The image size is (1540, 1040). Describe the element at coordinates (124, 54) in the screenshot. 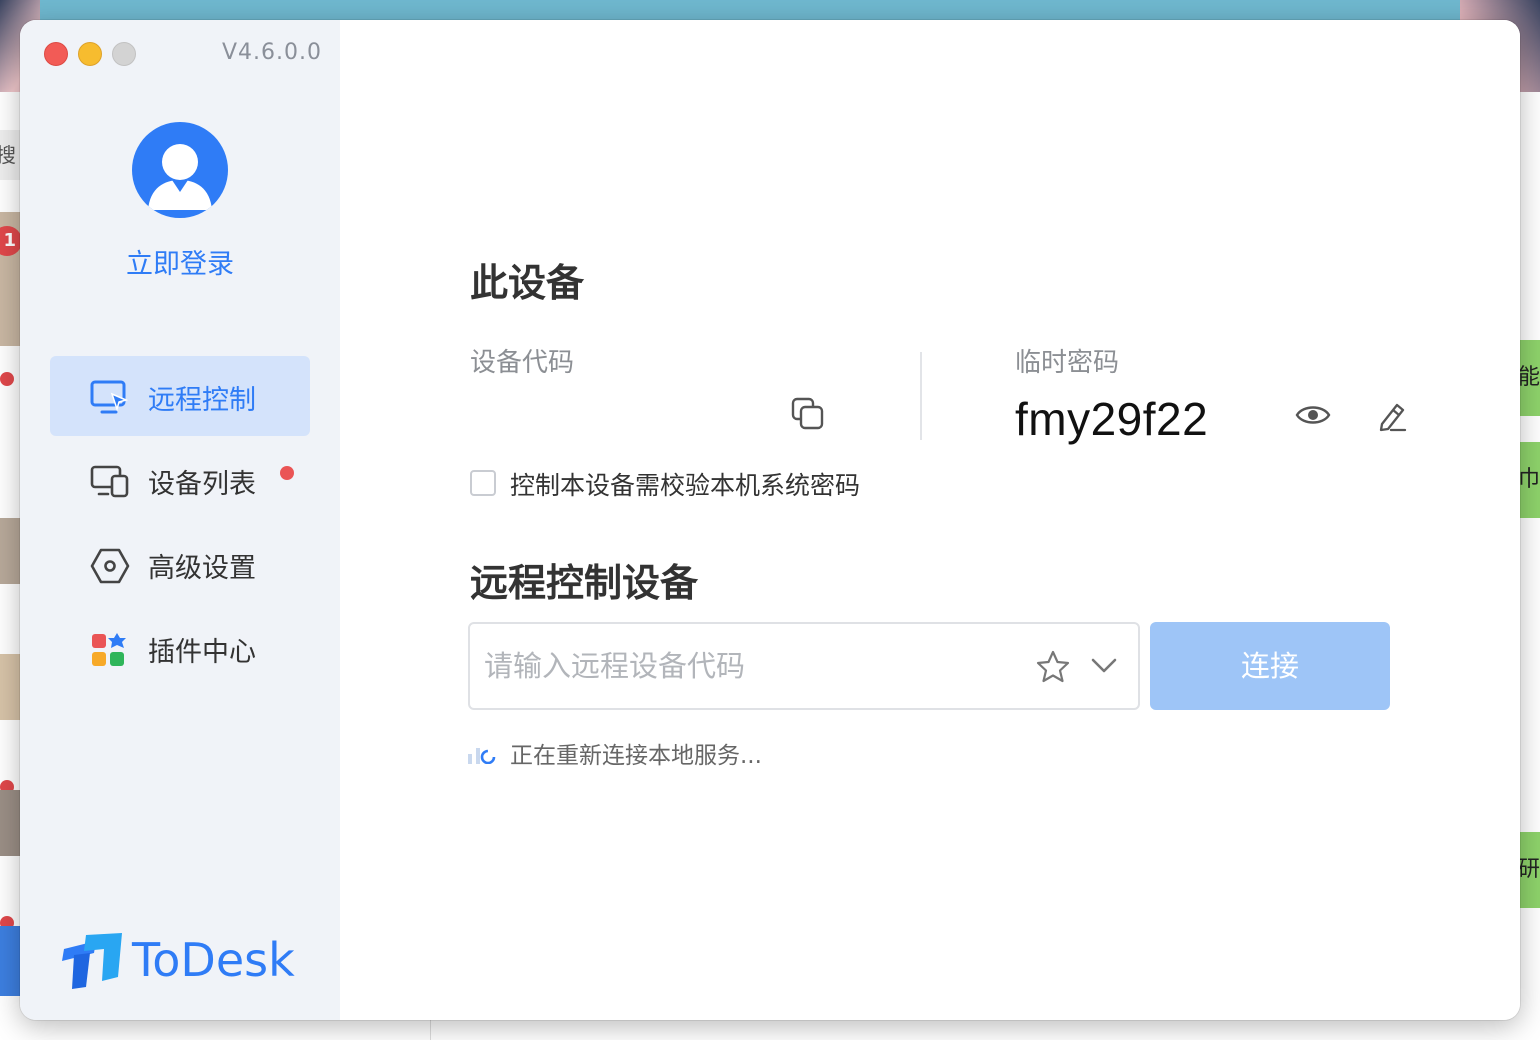

I see `maximize-window-button` at that location.